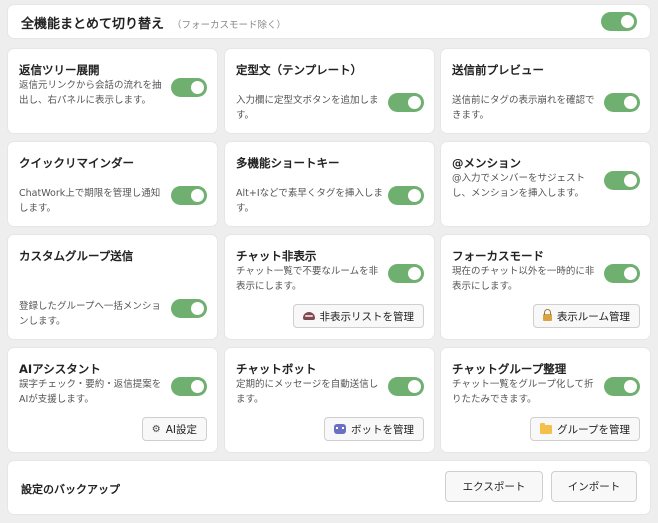 This screenshot has width=658, height=523. Describe the element at coordinates (76, 163) in the screenshot. I see `card-title: クイックリマインダー` at that location.